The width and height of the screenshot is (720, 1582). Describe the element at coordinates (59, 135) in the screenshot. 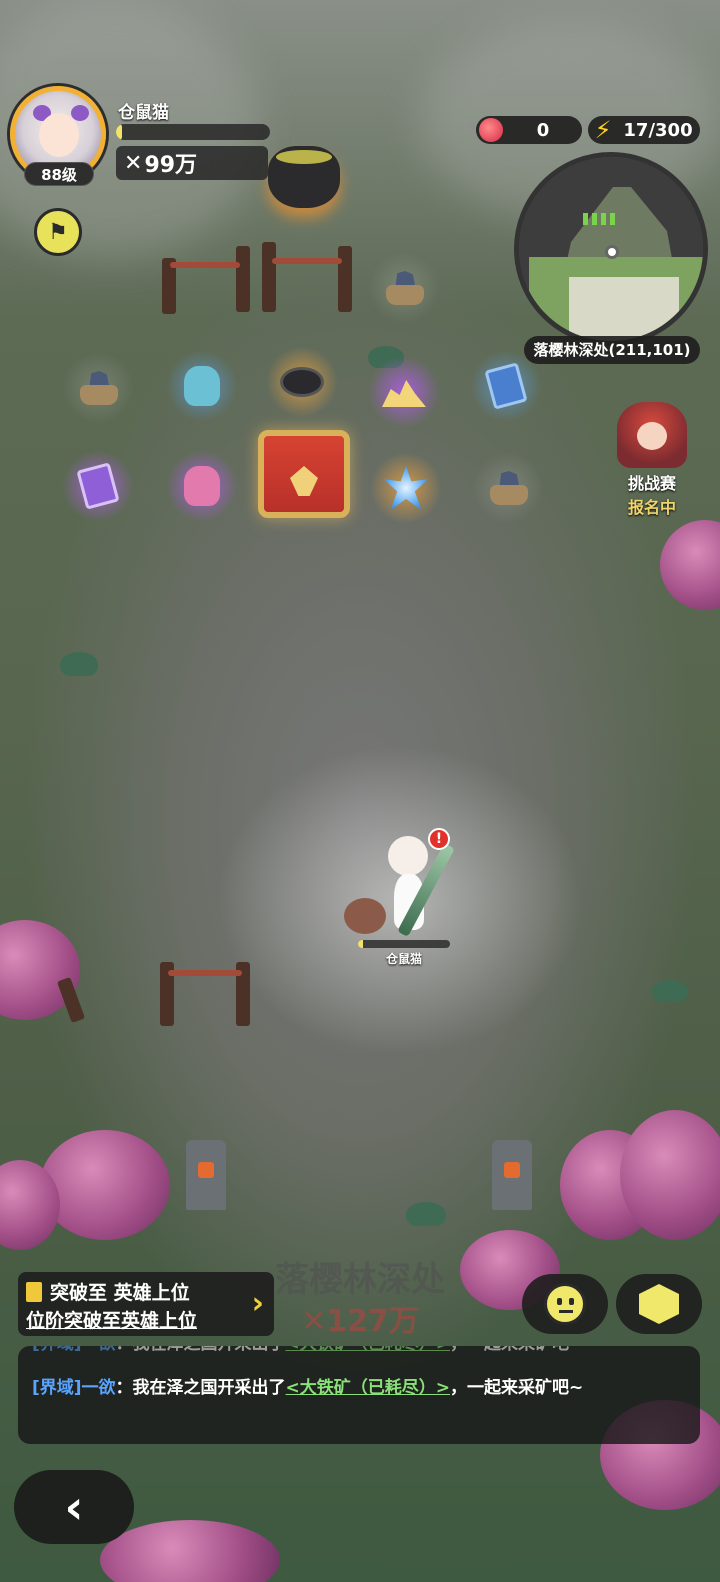

I see `avatar-face` at that location.